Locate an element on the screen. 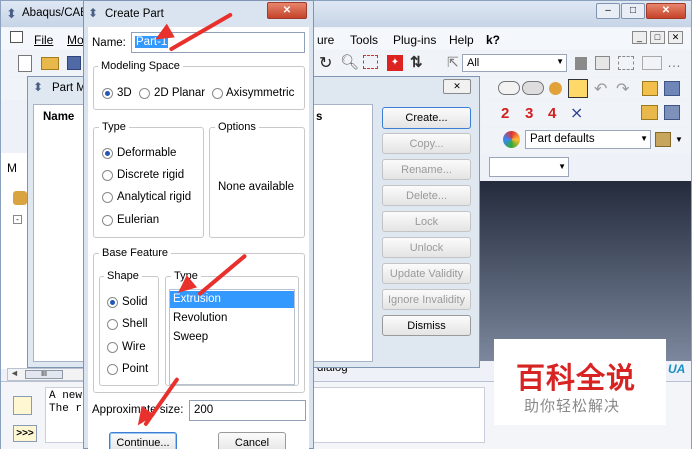  menu-plugins: Plug-ins is located at coordinates (414, 40).